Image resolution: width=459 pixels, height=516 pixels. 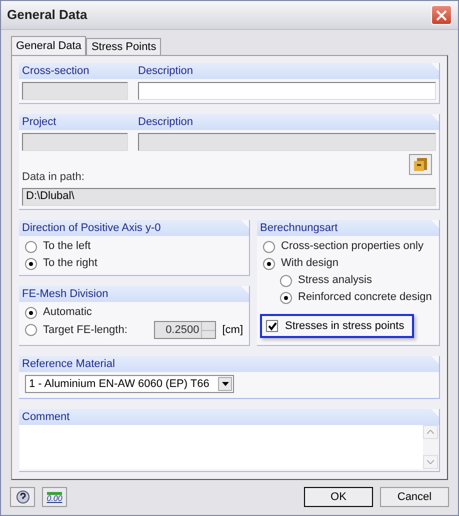 I want to click on group-title: Cross-section, so click(x=56, y=70).